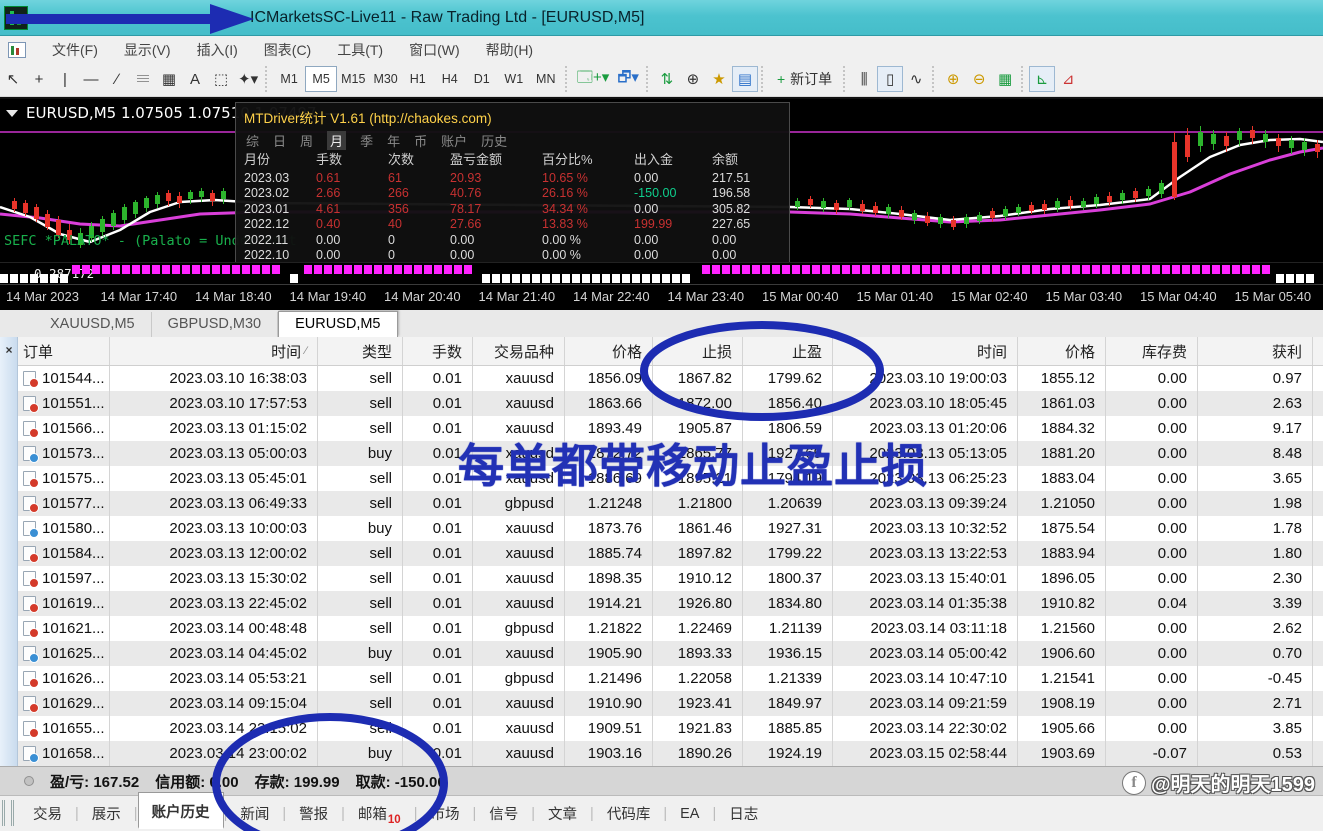 The height and width of the screenshot is (831, 1323). Describe the element at coordinates (593, 79) in the screenshot. I see `new-chart-button: 🗔+▾` at that location.